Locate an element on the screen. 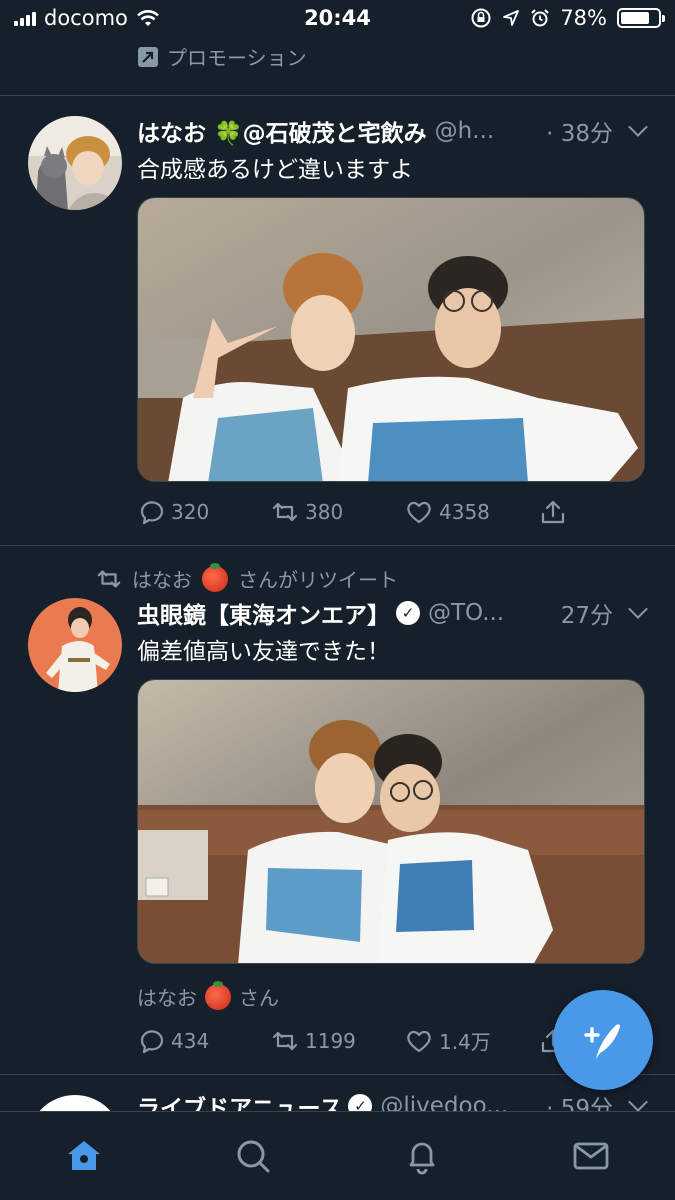 Image resolution: width=675 pixels, height=1200 pixels. bottom-tab-bar is located at coordinates (337, 1155).